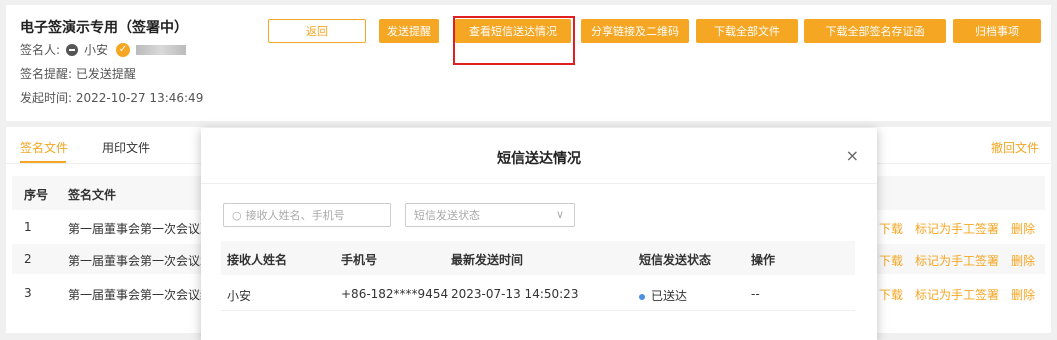 This screenshot has height=340, width=1057. I want to click on sms-status: 已送达, so click(663, 295).